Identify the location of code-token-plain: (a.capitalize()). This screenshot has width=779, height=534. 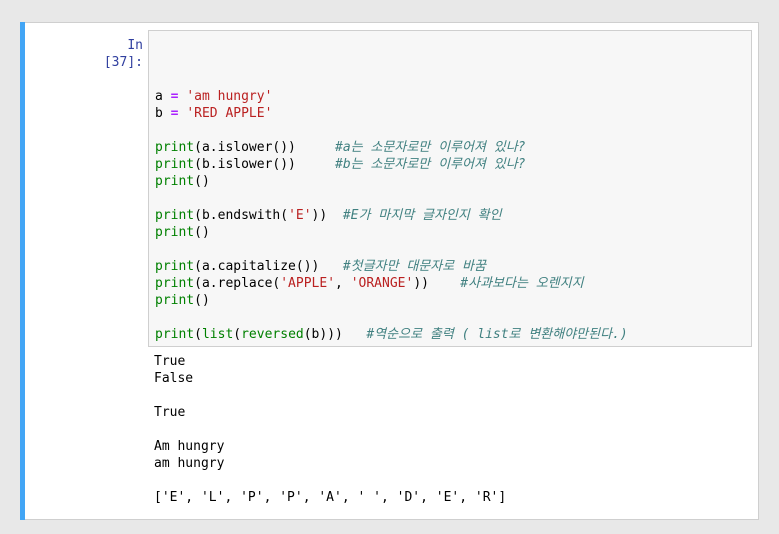
(268, 266).